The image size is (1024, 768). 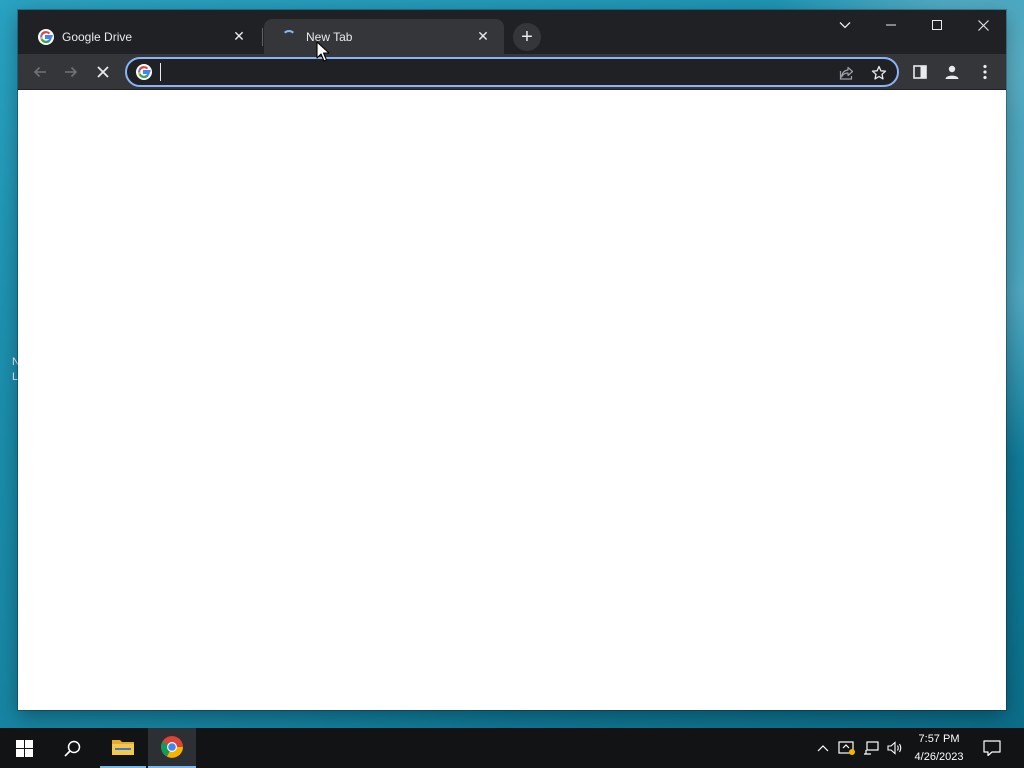 What do you see at coordinates (289, 36) in the screenshot?
I see `loading-spinner-icon` at bounding box center [289, 36].